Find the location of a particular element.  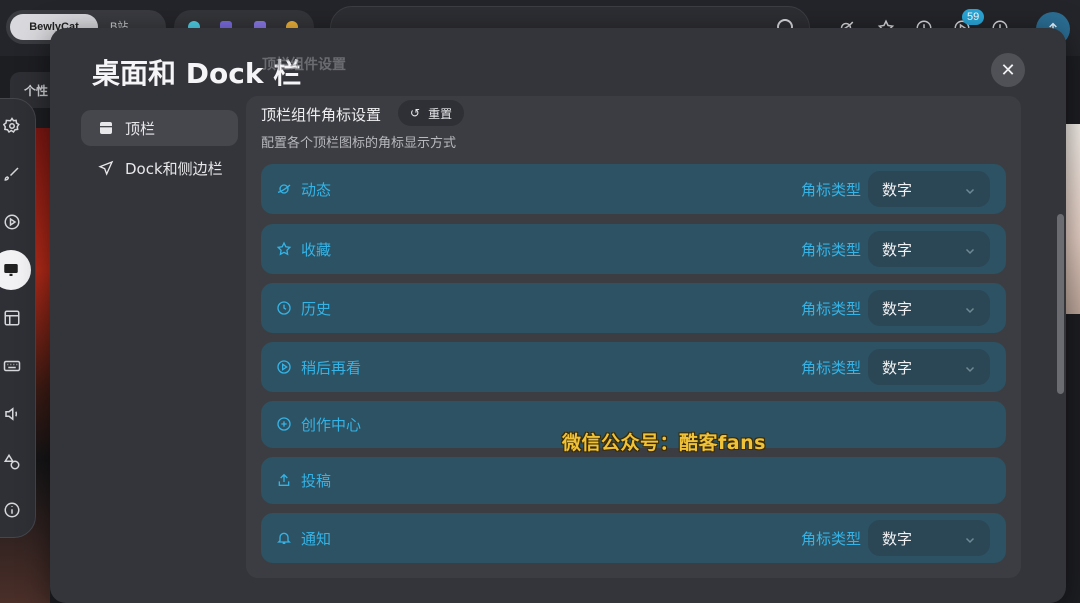

nav-item-dock-sidebar: Dock和侧边栏 is located at coordinates (159, 168).